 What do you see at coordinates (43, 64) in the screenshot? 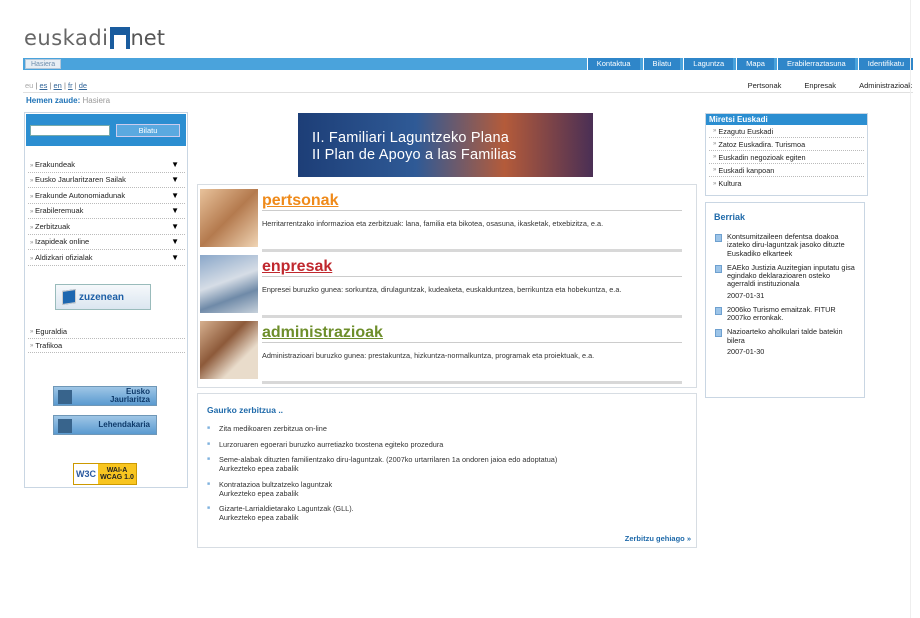
I see `home-tab: Hasiera` at bounding box center [43, 64].